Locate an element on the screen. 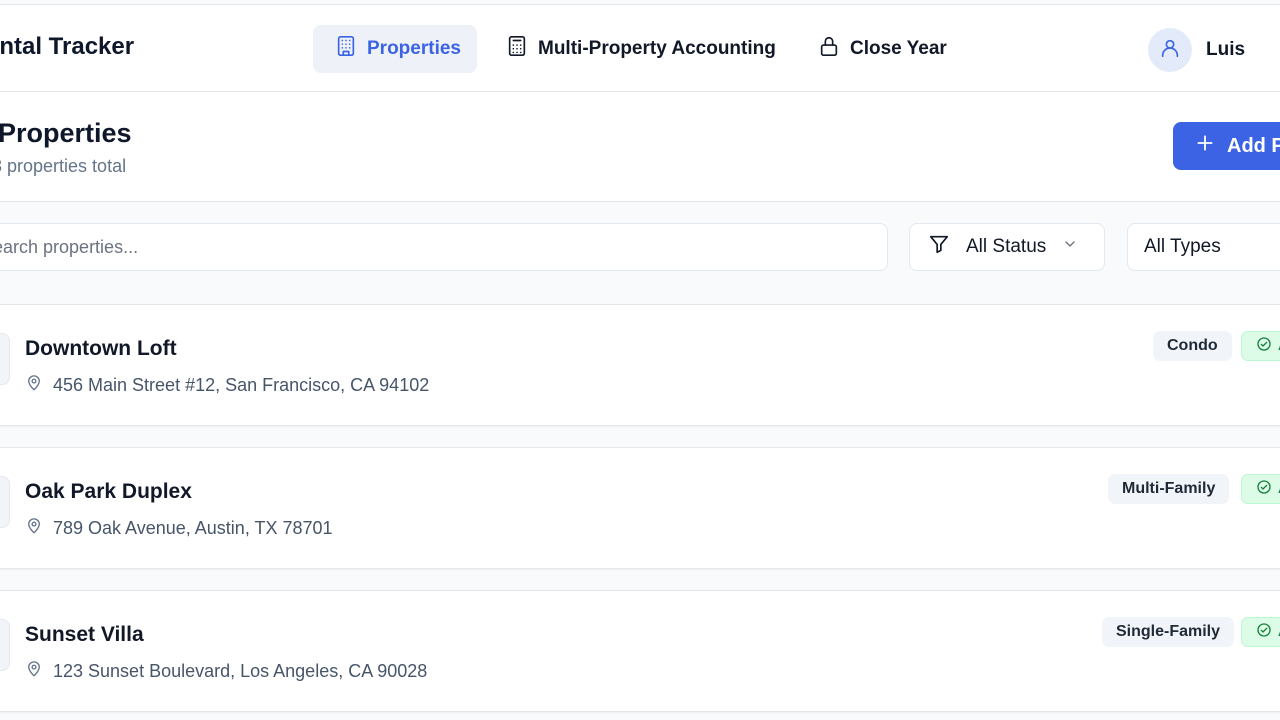  nav-multi-property-accounting: Multi-Property Accounting is located at coordinates (641, 49).